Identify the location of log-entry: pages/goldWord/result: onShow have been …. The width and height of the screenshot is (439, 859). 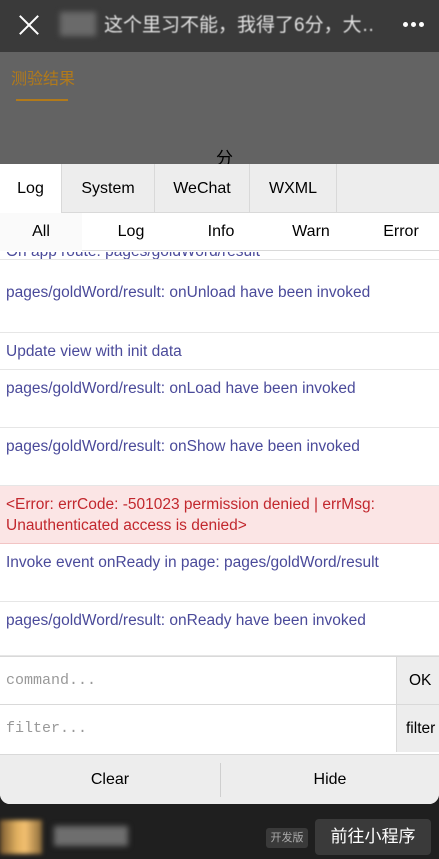
(219, 457).